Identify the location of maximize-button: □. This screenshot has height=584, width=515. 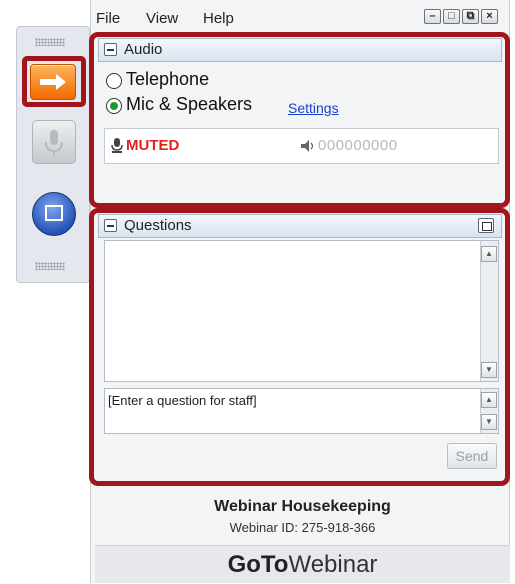
(451, 16).